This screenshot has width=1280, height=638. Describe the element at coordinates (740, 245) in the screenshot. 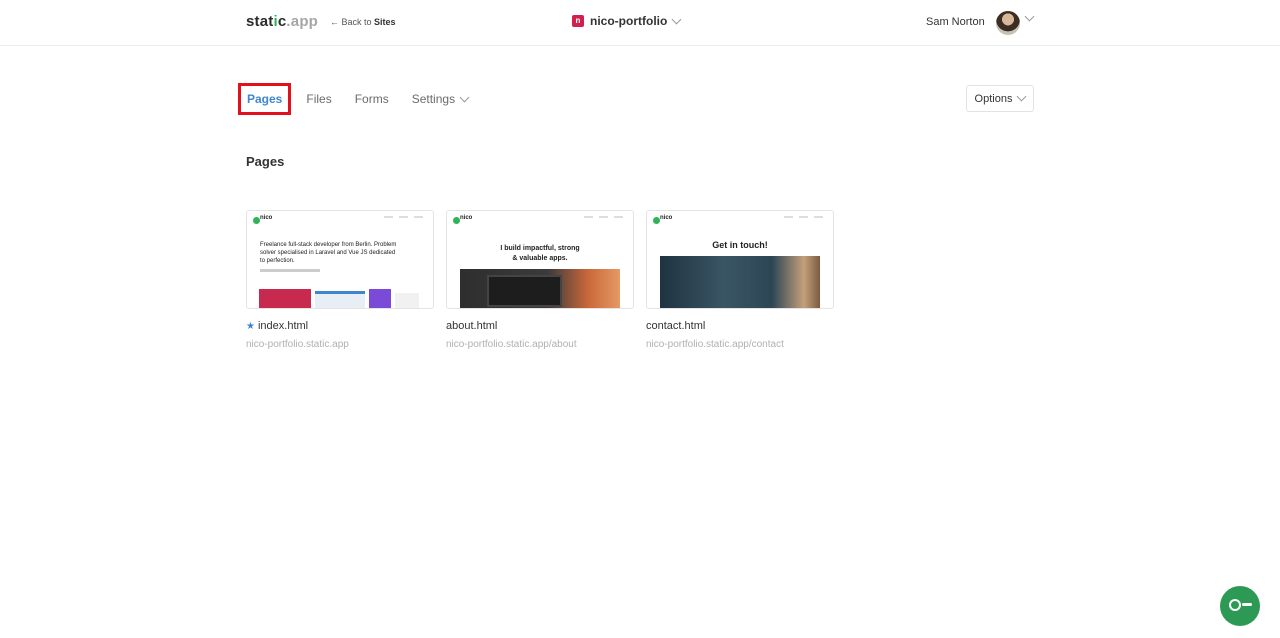

I see `thumb-heading: Get in touch!` at that location.